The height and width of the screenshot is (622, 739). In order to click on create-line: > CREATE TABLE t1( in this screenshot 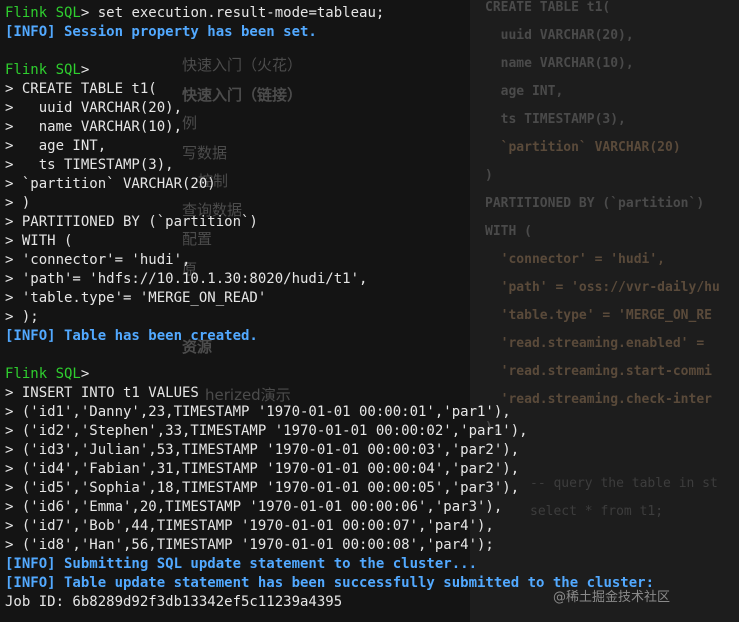, I will do `click(81, 89)`.